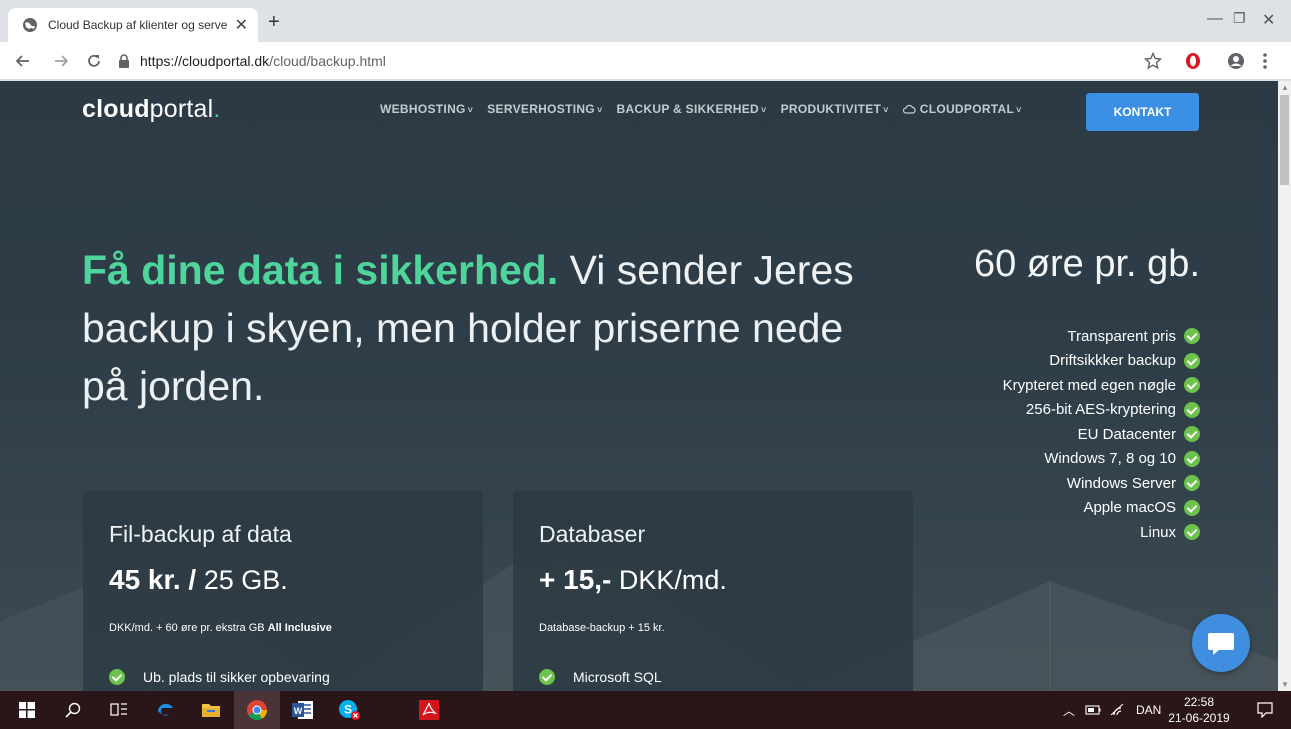  I want to click on feature-item: Transparent pris, so click(1101, 336).